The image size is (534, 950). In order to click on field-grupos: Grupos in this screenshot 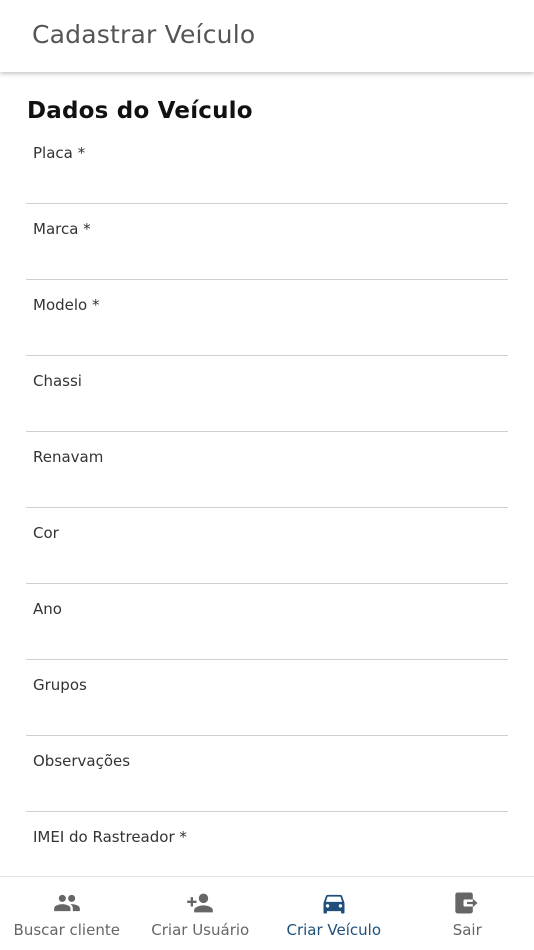, I will do `click(267, 698)`.